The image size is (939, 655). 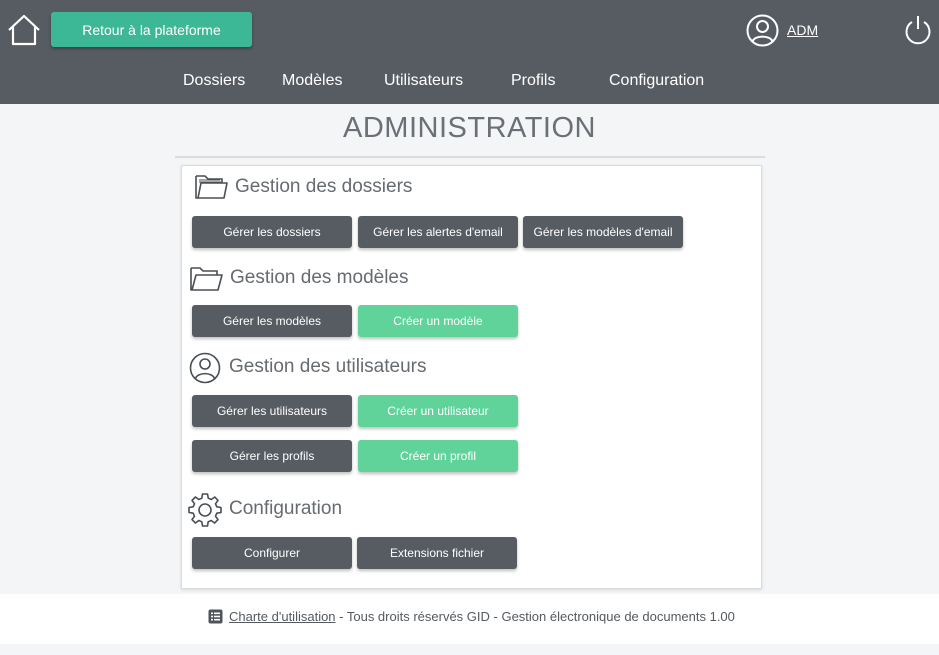 What do you see at coordinates (324, 186) in the screenshot?
I see `section-title-dossiers: Gestion des dossiers` at bounding box center [324, 186].